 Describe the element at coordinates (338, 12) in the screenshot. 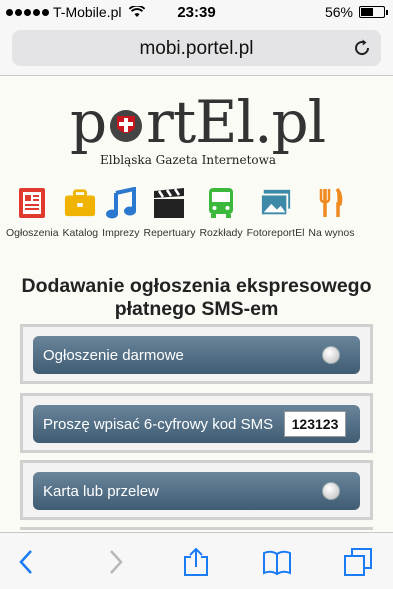

I see `battery-percent: 56%` at that location.